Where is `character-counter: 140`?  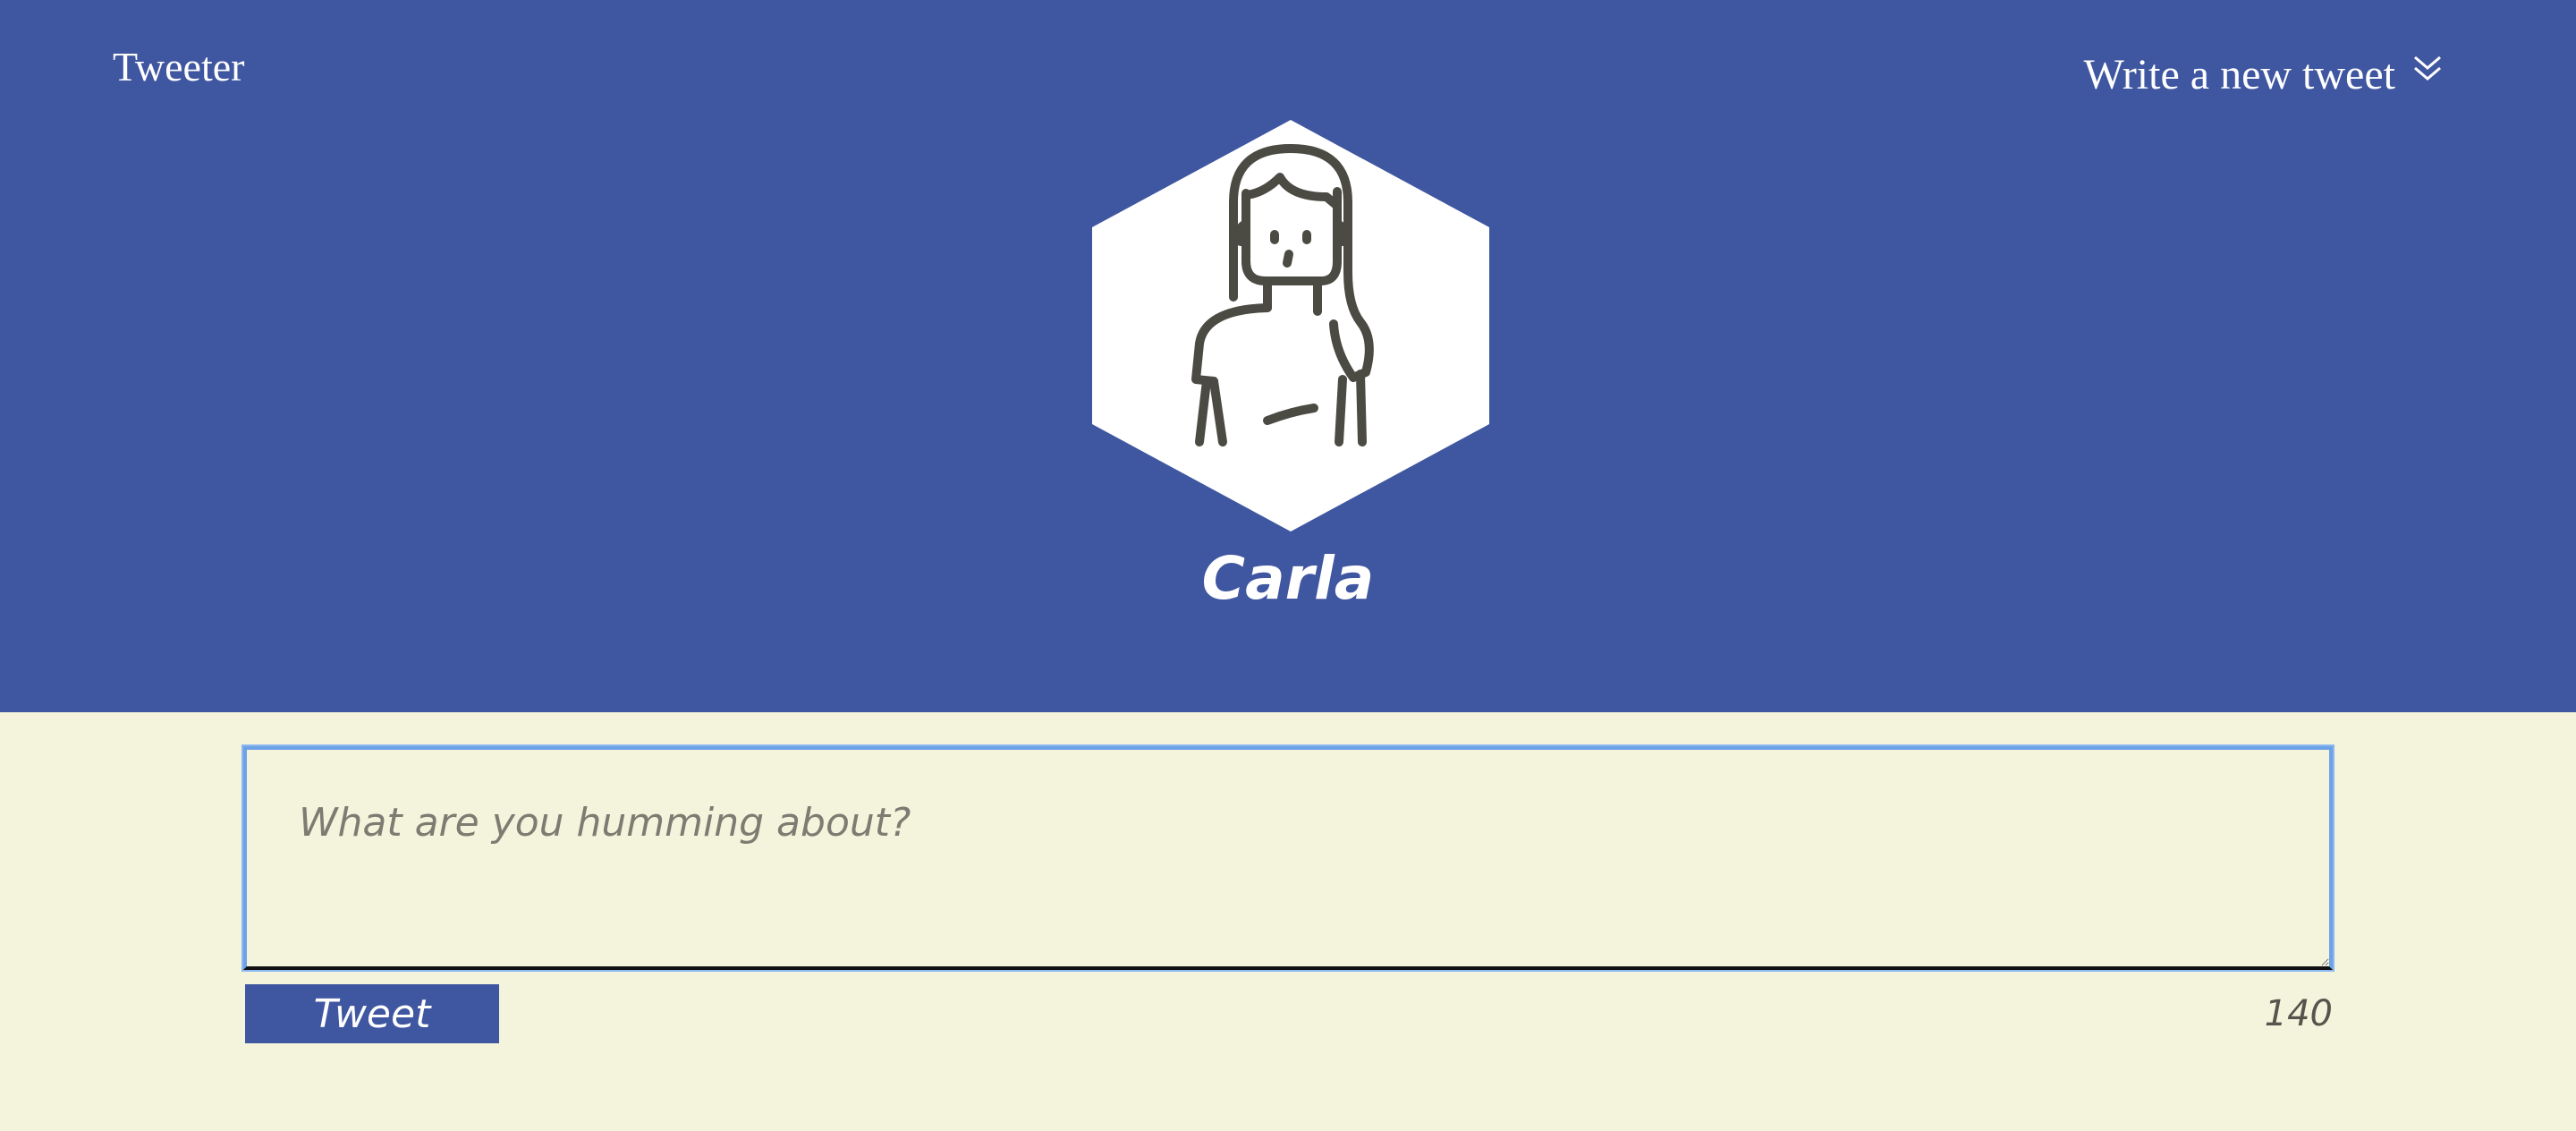 character-counter: 140 is located at coordinates (2298, 1014).